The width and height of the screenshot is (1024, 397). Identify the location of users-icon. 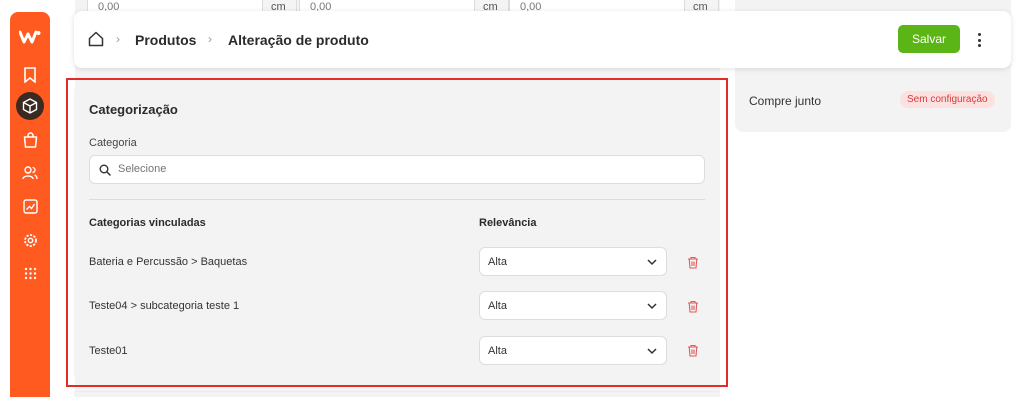
(30, 173).